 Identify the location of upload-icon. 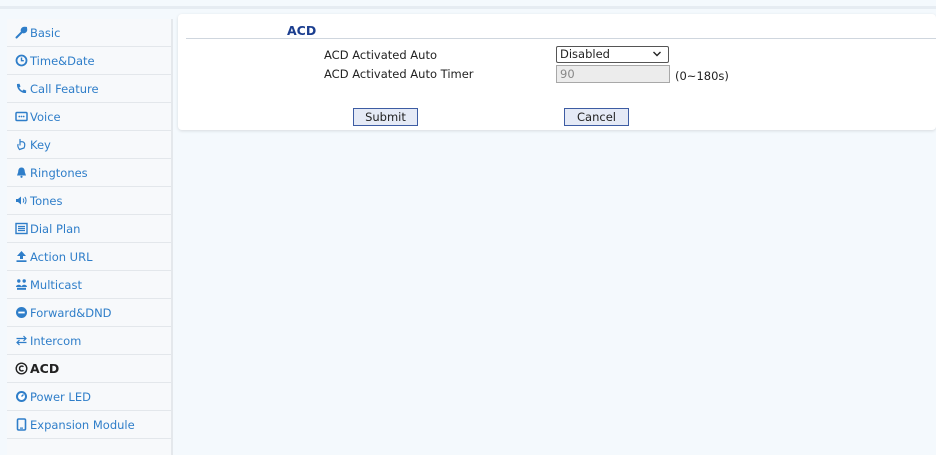
(21, 256).